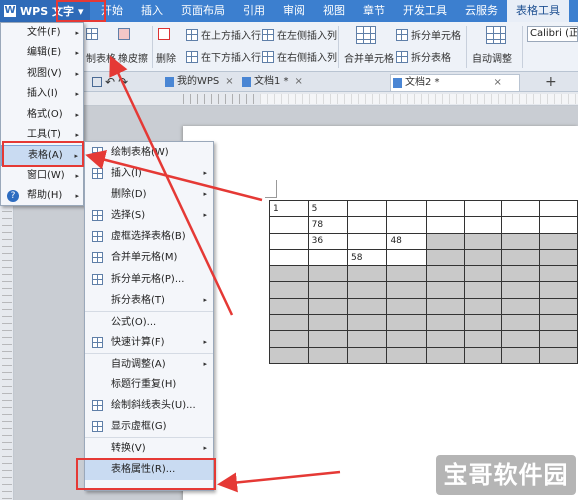 Image resolution: width=578 pixels, height=500 pixels. What do you see at coordinates (455, 82) in the screenshot?
I see `tab-document-2: 文档2 * ×` at bounding box center [455, 82].